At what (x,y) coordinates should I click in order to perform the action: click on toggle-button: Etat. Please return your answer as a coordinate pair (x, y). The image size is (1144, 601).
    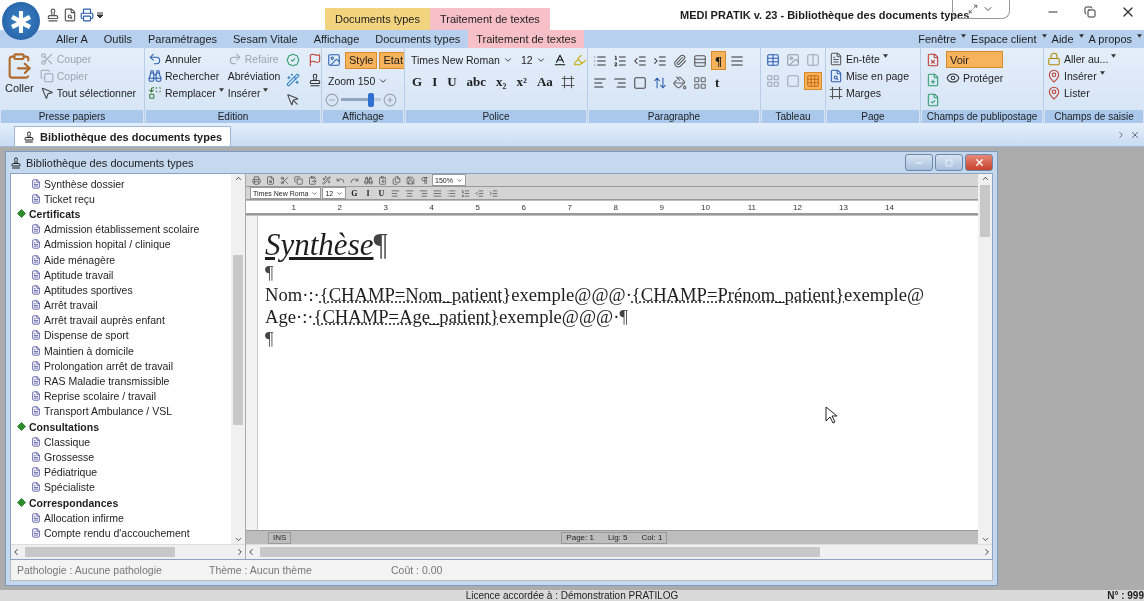
    Looking at the image, I should click on (391, 60).